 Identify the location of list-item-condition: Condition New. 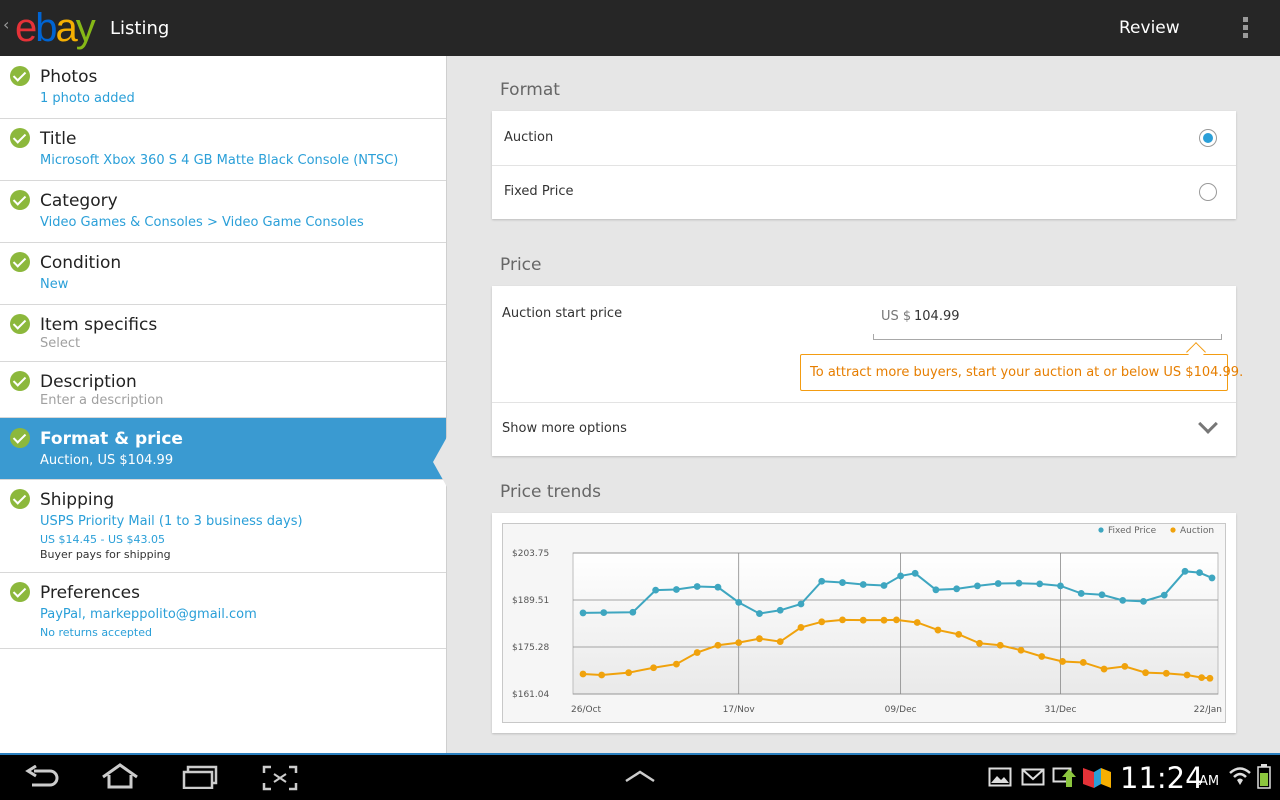
(223, 274).